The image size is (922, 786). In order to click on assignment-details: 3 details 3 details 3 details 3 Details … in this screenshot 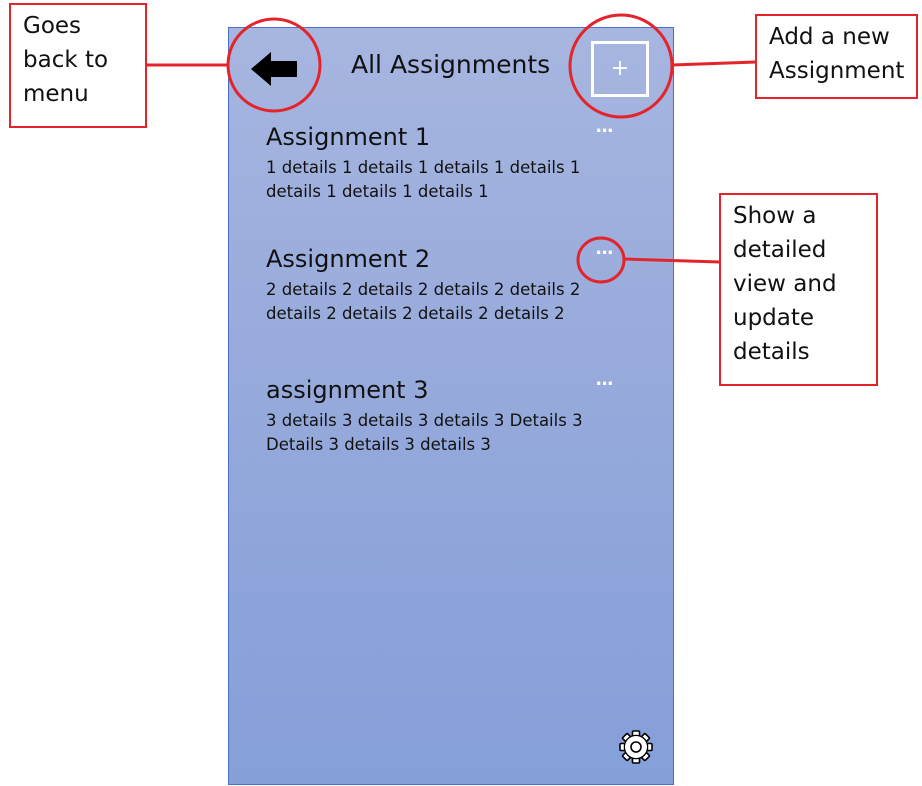, I will do `click(424, 432)`.